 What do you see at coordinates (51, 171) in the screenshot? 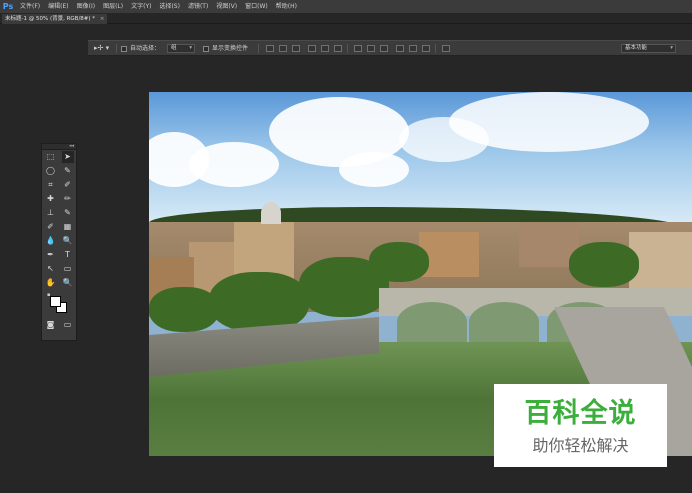
I see `lasso-tool-icon: ◯` at bounding box center [51, 171].